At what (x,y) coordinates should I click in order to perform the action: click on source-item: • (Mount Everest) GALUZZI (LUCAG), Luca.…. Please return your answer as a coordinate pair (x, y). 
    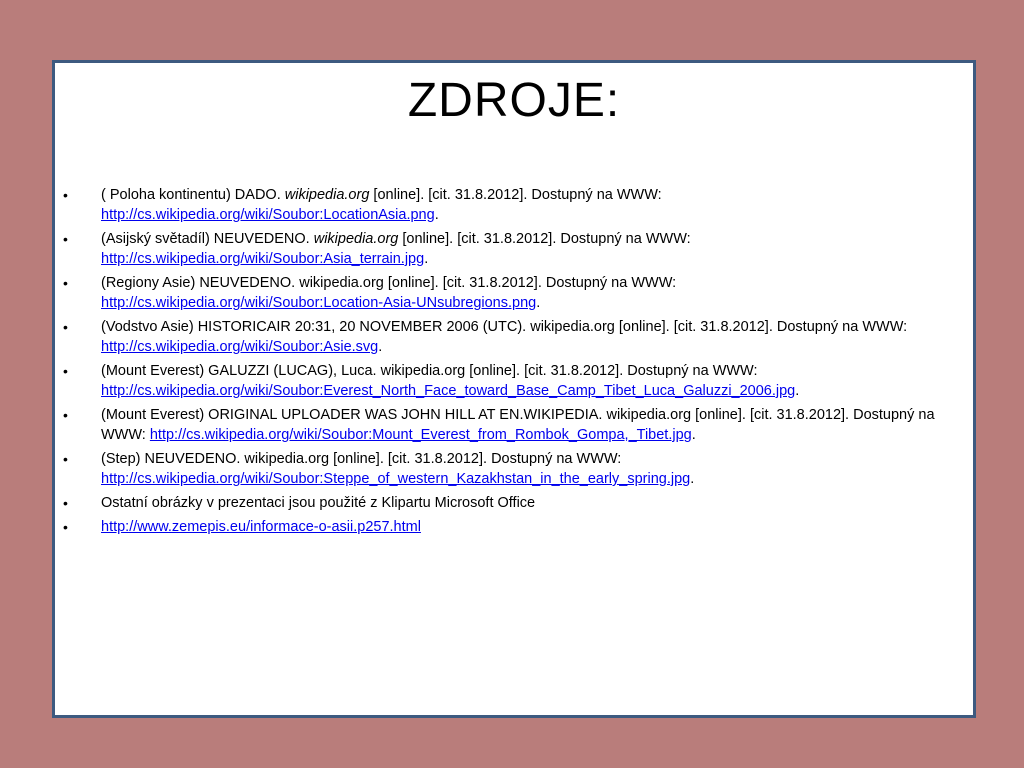
    Looking at the image, I should click on (513, 381).